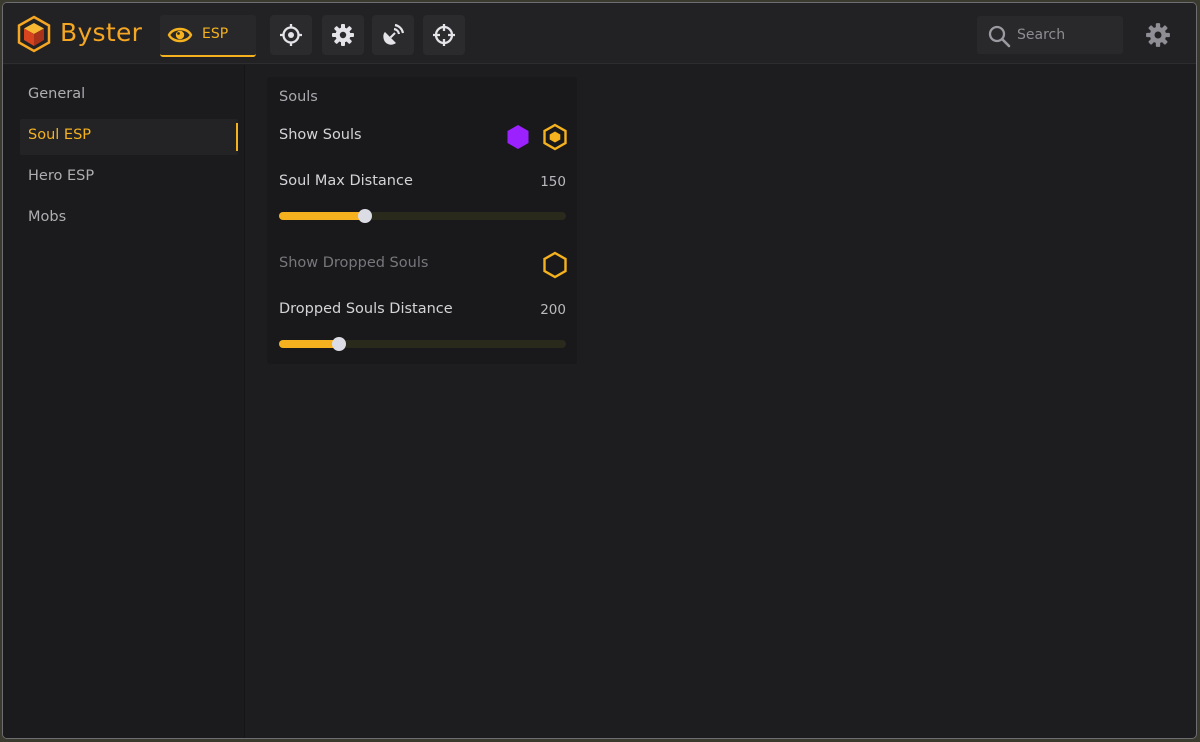  What do you see at coordinates (346, 181) in the screenshot?
I see `soul-max-distance-label: Soul Max Distance` at bounding box center [346, 181].